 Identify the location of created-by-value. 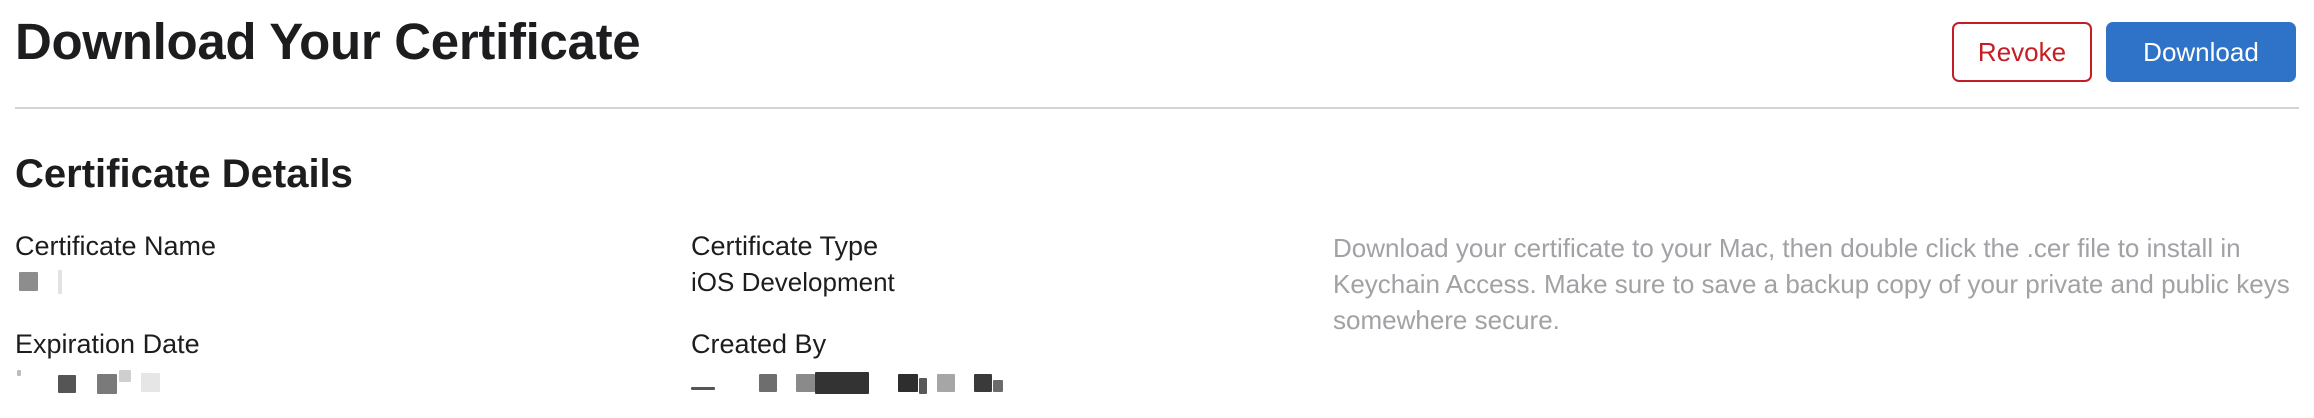
(991, 380).